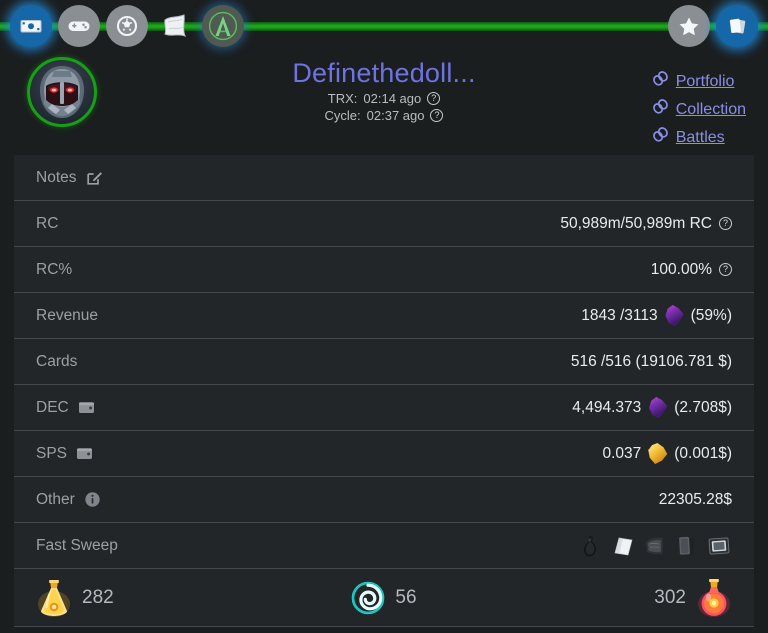 The width and height of the screenshot is (768, 633). I want to click on link-portfolio: Portfolio, so click(699, 82).